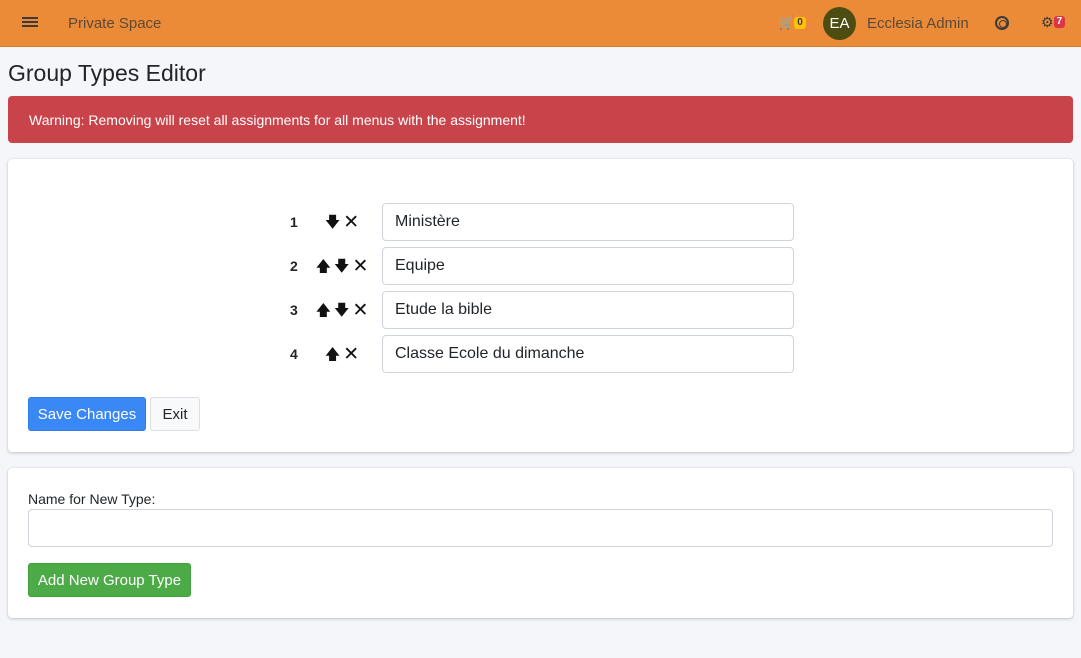 The height and width of the screenshot is (658, 1081). What do you see at coordinates (294, 354) in the screenshot?
I see `group-type-number: 4` at bounding box center [294, 354].